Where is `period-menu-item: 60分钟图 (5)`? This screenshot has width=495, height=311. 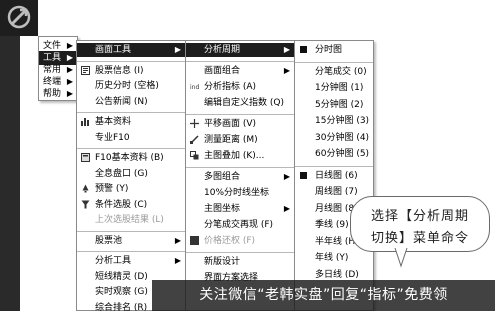 period-menu-item: 60分钟图 (5) is located at coordinates (334, 154).